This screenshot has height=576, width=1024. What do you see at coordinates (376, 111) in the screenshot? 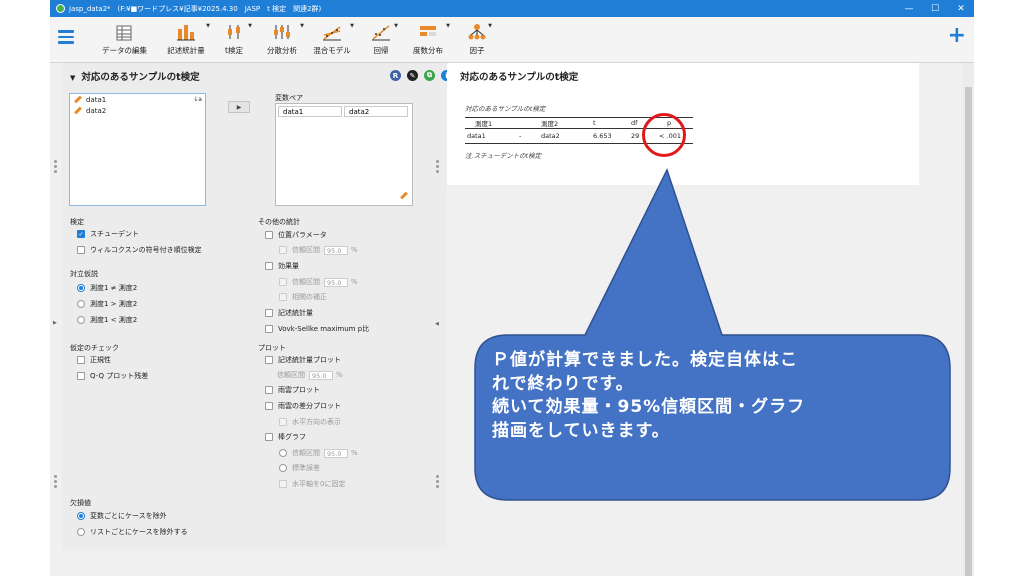
I see `pair-cell-2: data2` at bounding box center [376, 111].